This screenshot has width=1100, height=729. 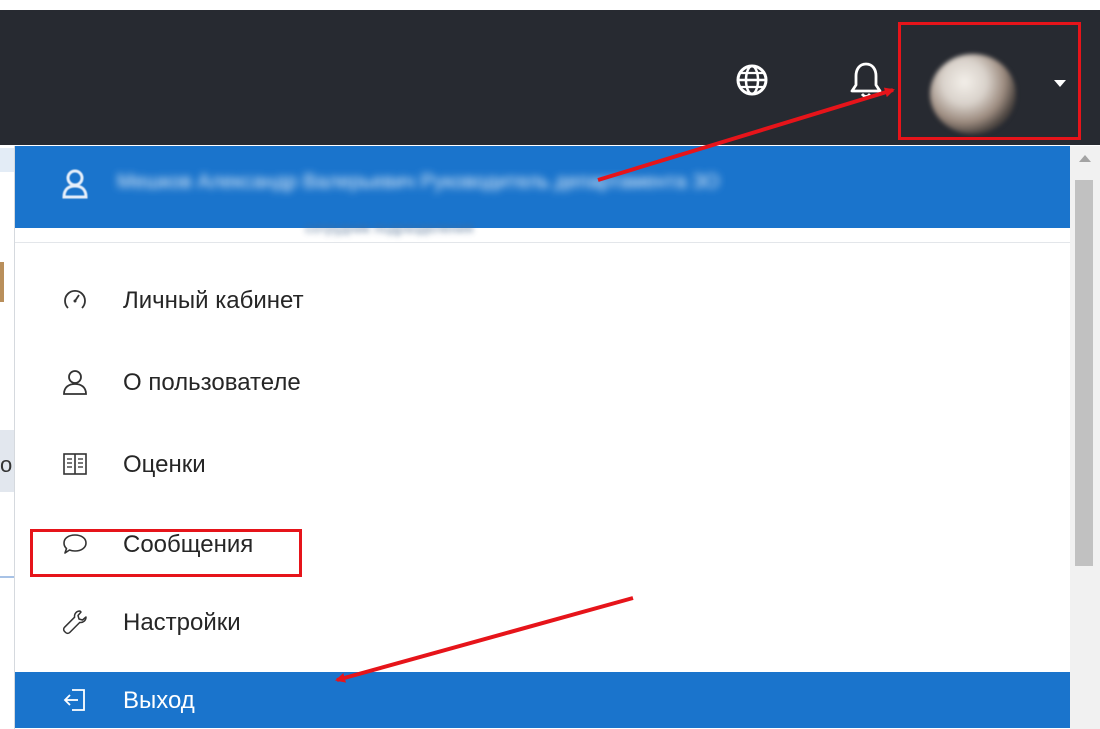 I want to click on logout-icon, so click(x=74, y=700).